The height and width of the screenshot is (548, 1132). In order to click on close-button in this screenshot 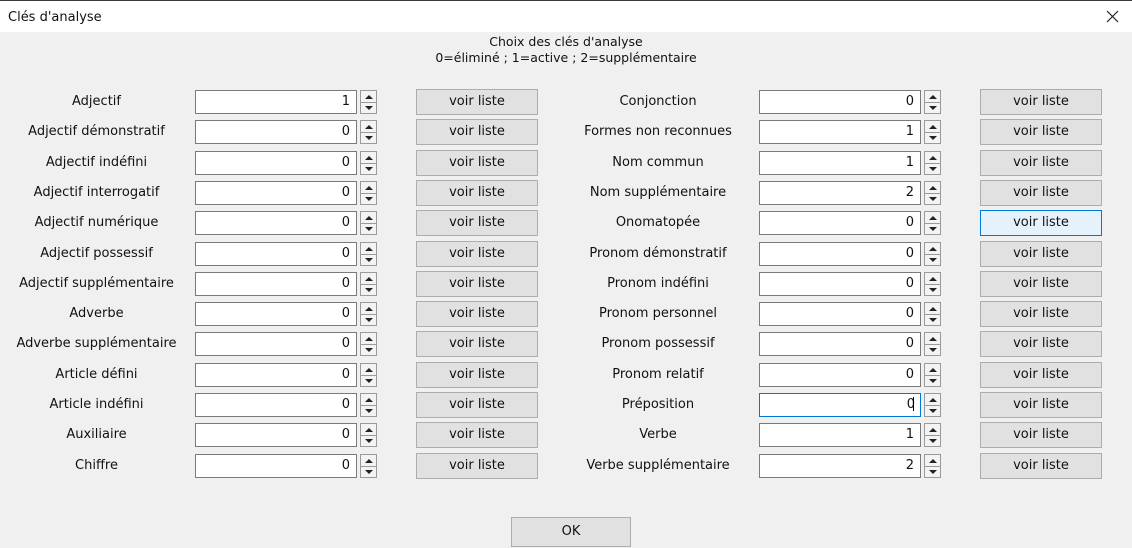, I will do `click(1112, 16)`.